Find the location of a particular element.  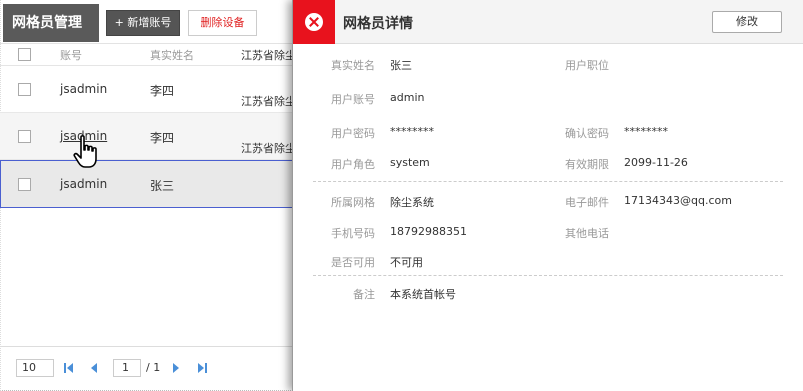

last-page-icon is located at coordinates (204, 368).